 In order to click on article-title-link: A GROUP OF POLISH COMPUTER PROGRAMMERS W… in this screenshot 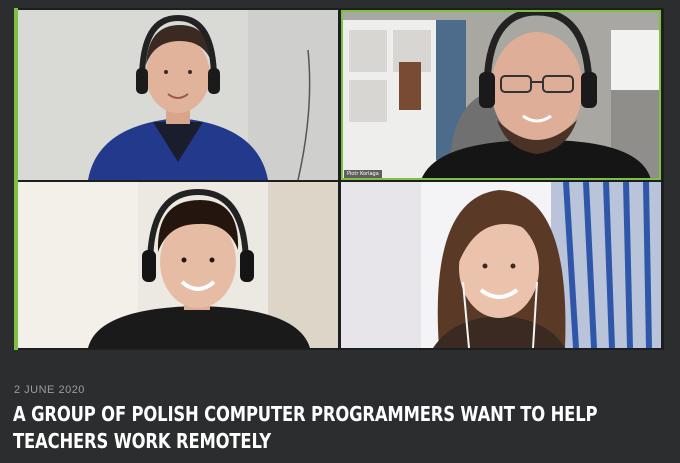, I will do `click(341, 428)`.